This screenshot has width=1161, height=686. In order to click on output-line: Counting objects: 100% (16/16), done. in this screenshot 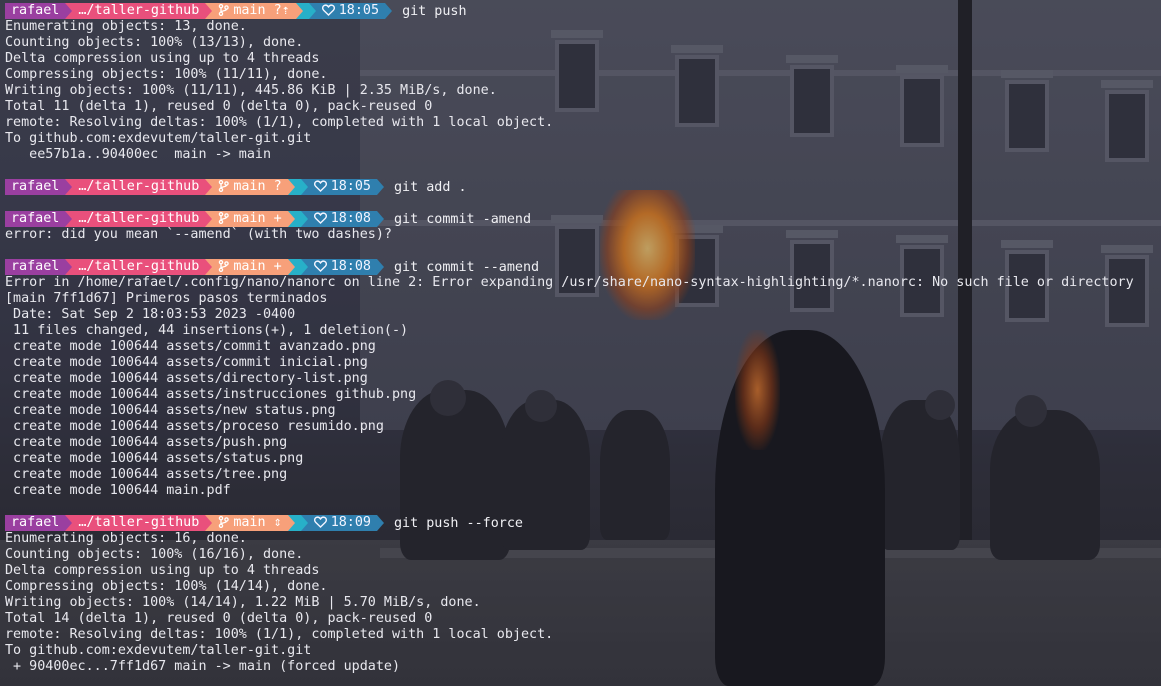, I will do `click(154, 554)`.